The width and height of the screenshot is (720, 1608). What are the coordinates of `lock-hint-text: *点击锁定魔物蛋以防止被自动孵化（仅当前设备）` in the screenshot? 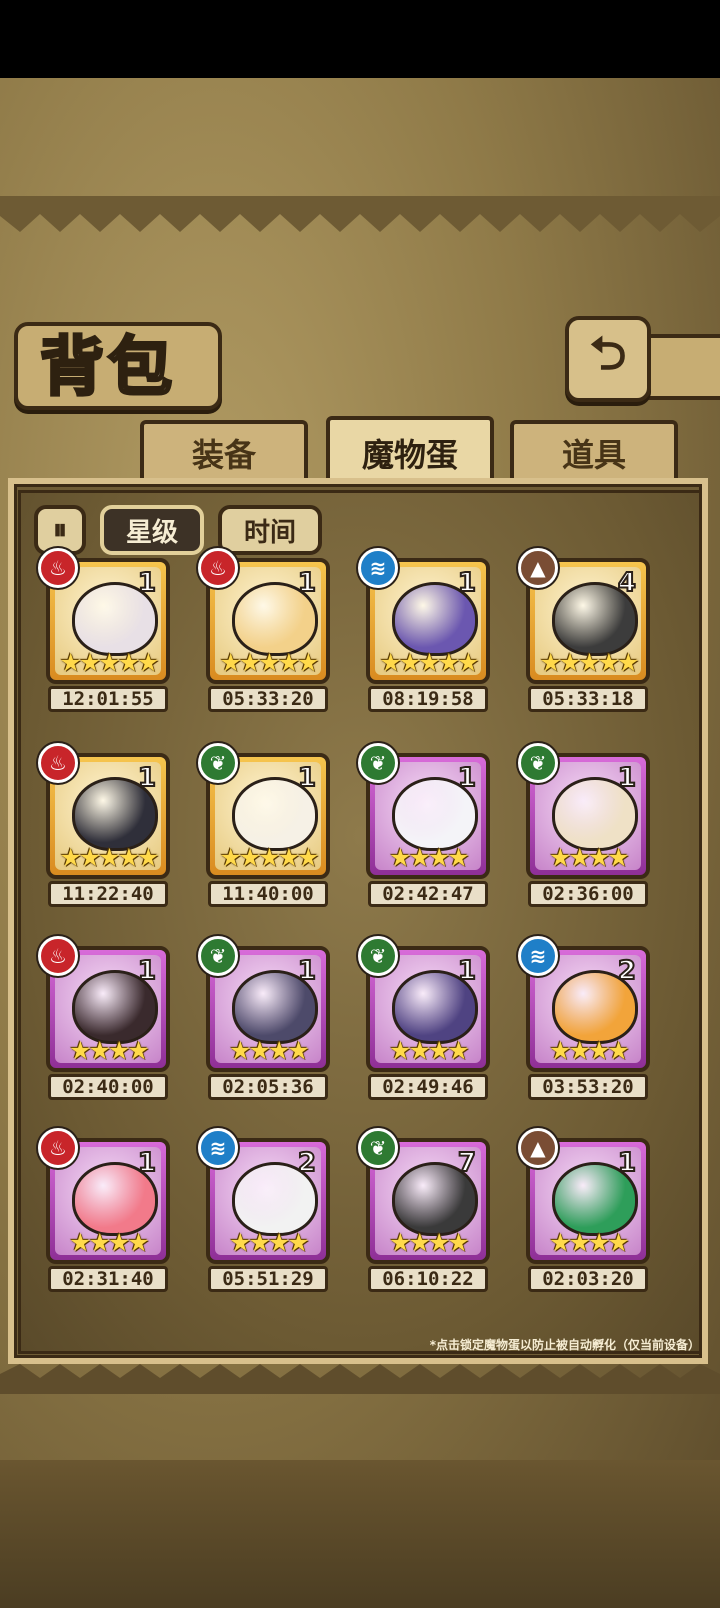 It's located at (564, 1345).